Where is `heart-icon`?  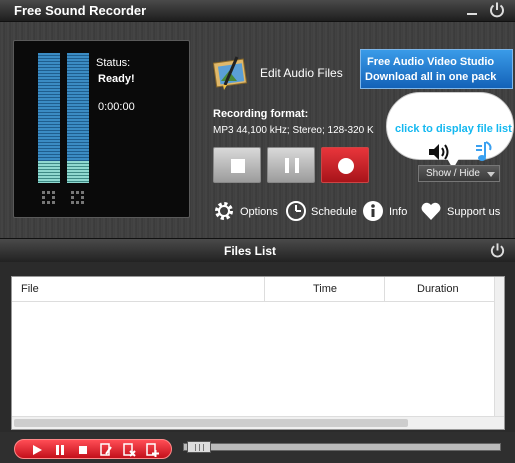
heart-icon is located at coordinates (431, 211).